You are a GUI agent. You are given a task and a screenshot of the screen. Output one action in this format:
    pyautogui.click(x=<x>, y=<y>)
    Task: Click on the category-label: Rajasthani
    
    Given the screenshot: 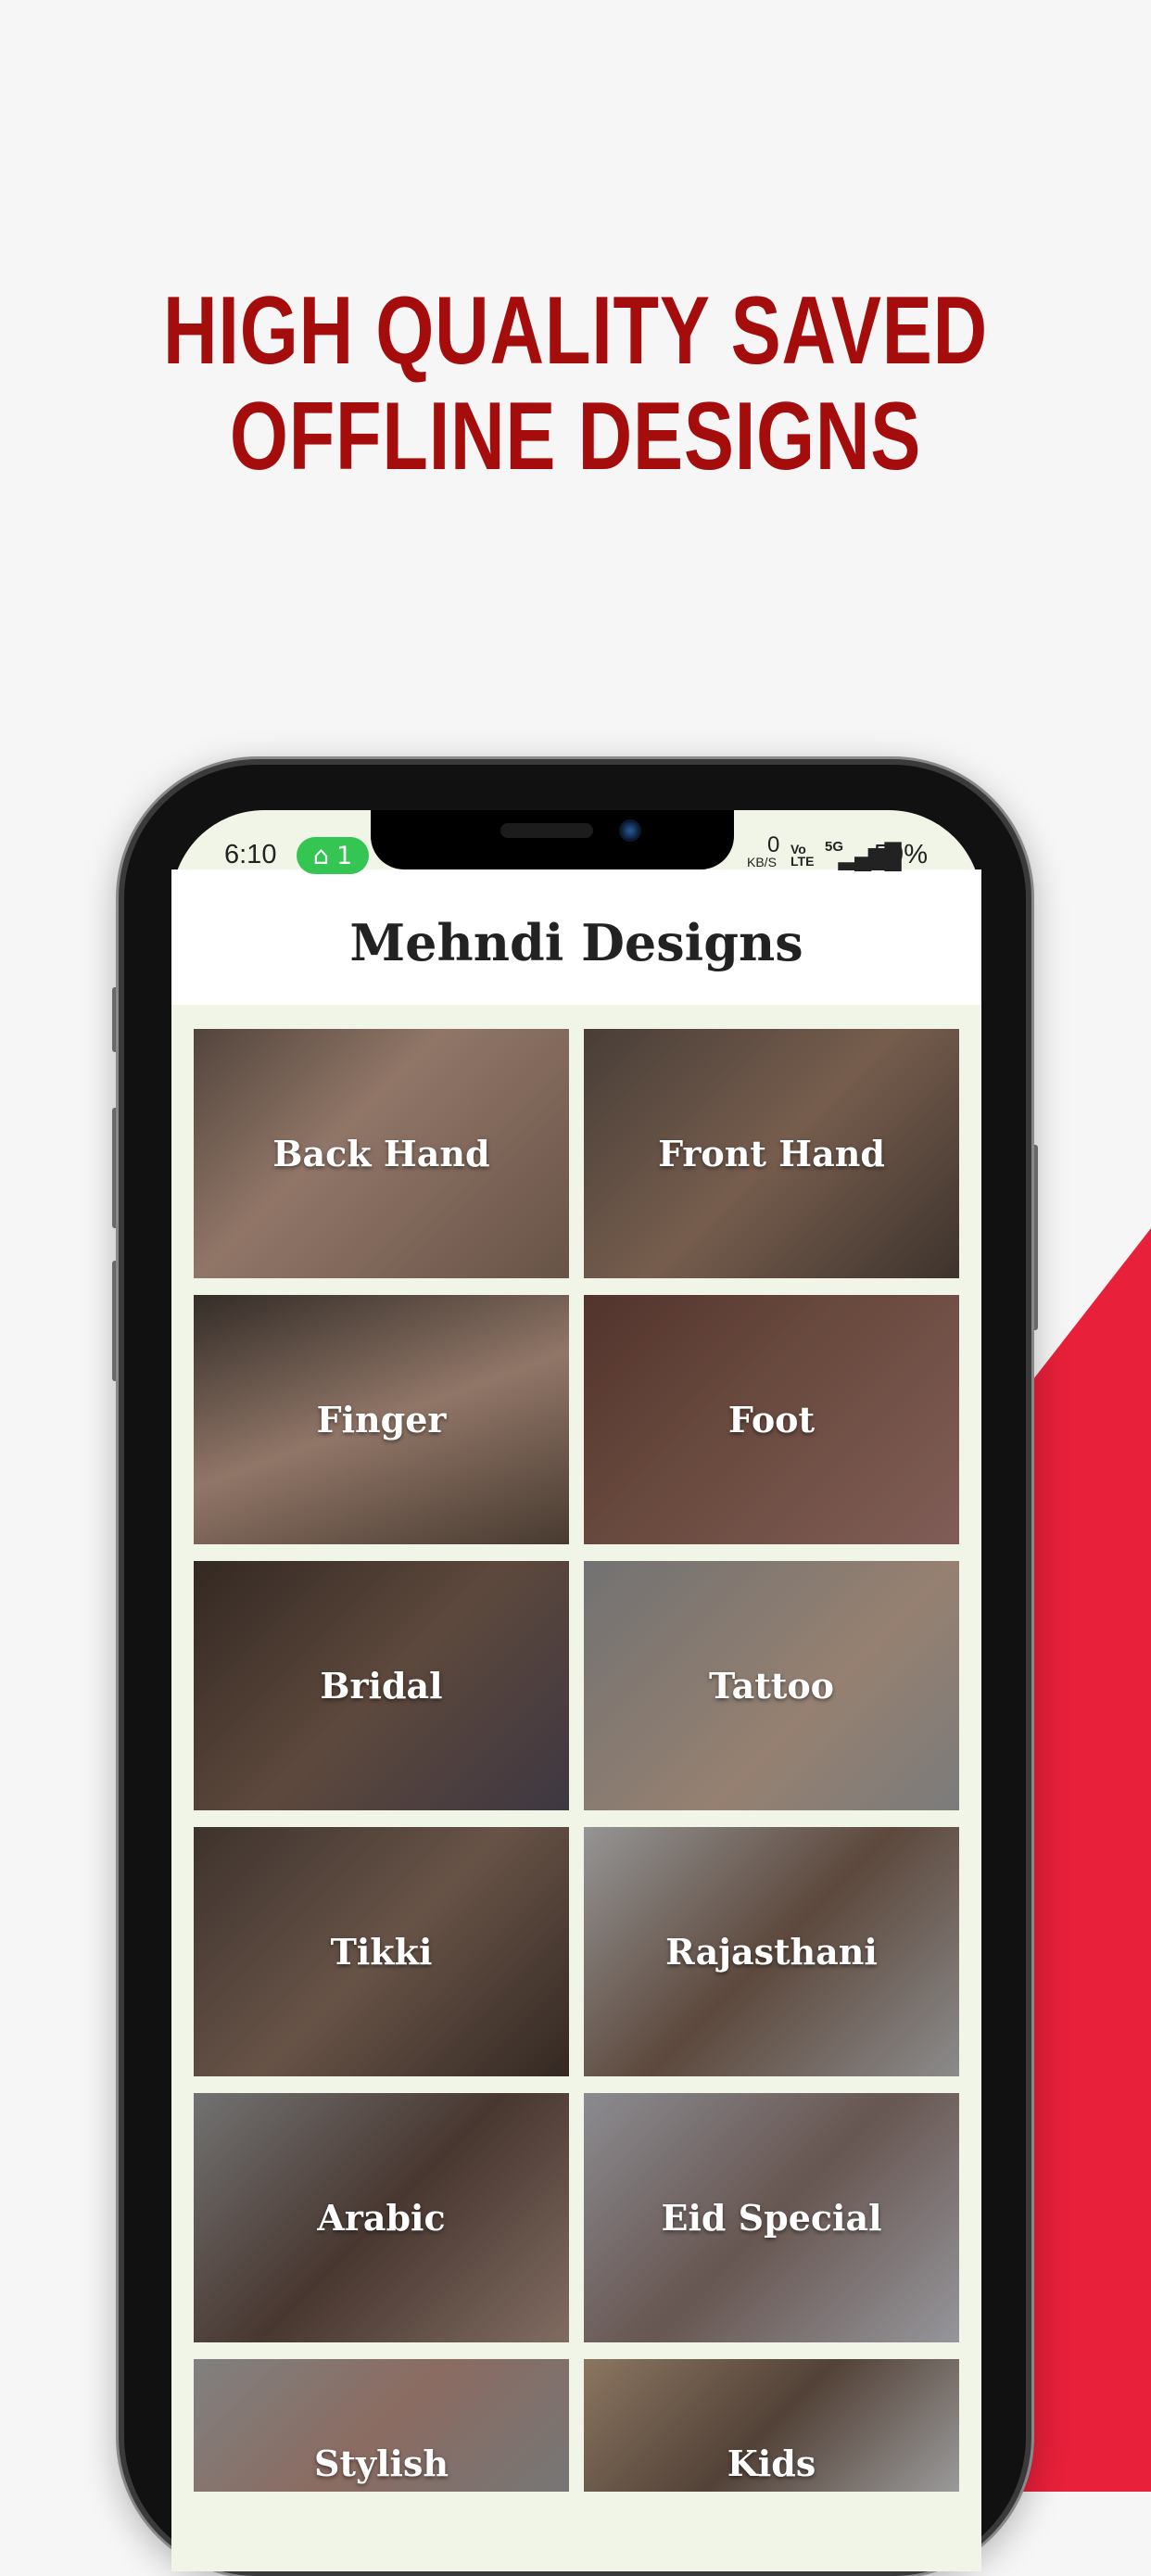 What is the action you would take?
    pyautogui.click(x=771, y=1952)
    